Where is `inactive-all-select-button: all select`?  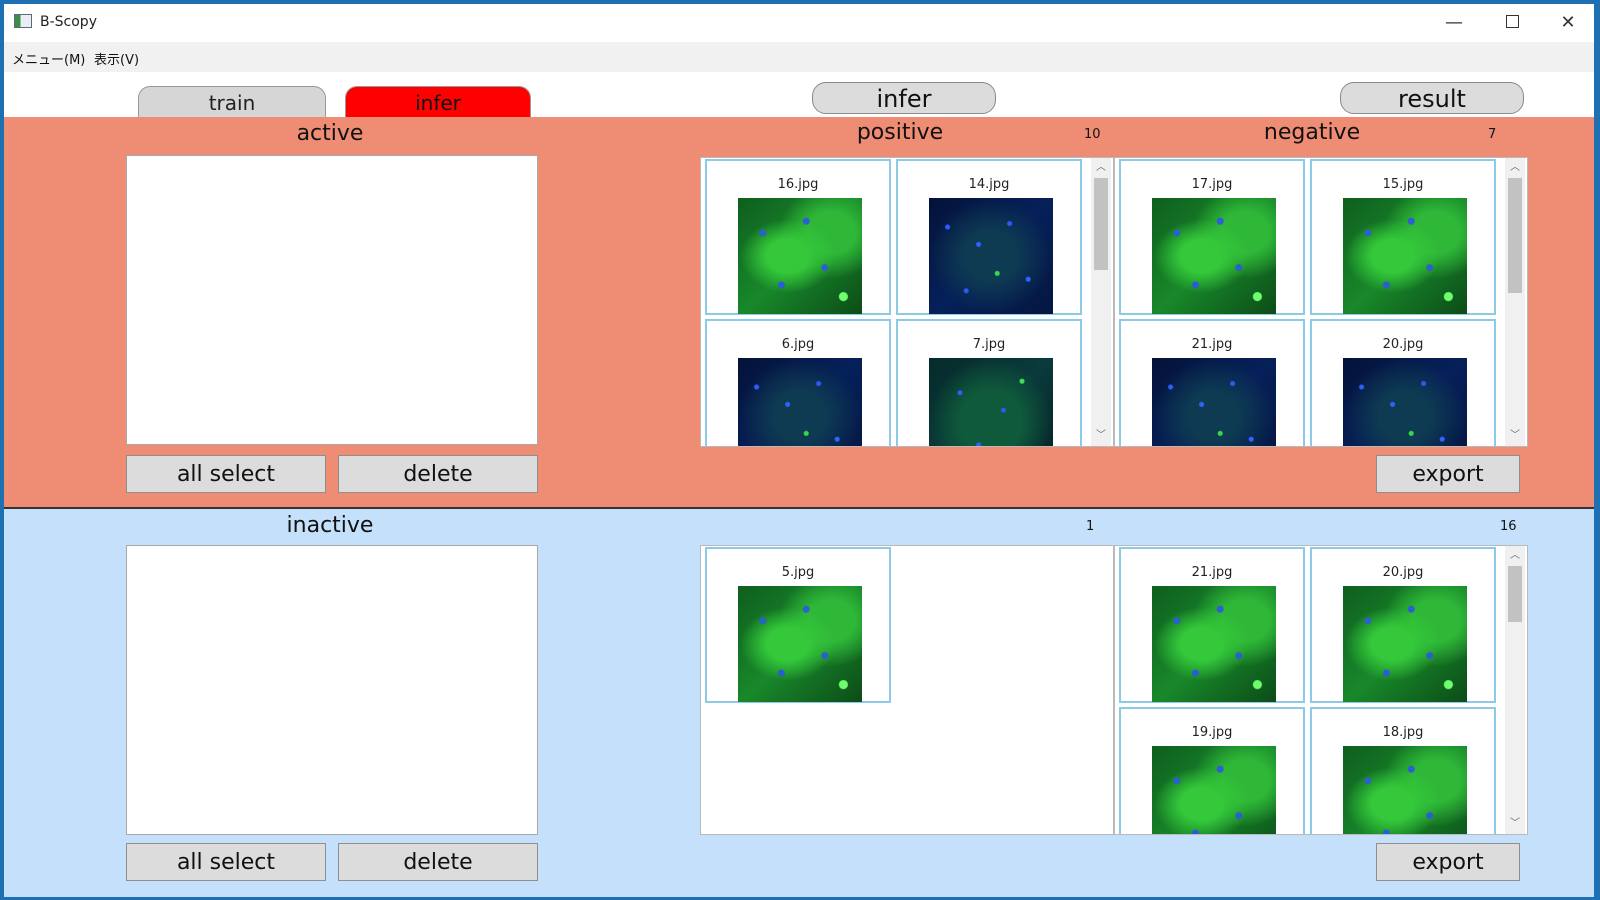
inactive-all-select-button: all select is located at coordinates (226, 862).